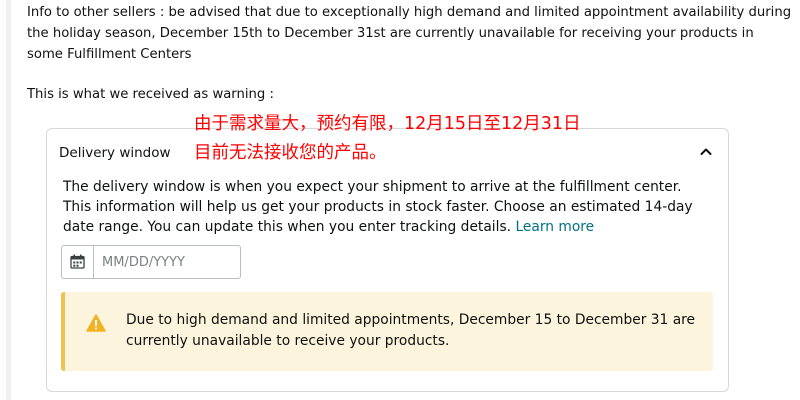 The height and width of the screenshot is (400, 800). Describe the element at coordinates (96, 323) in the screenshot. I see `warning-icon` at that location.